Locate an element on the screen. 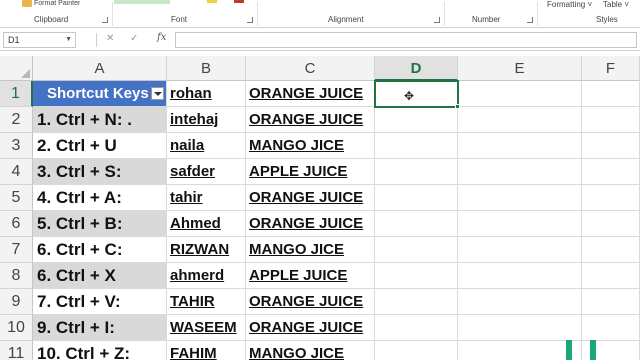 The image size is (640, 360). clipboard-launcher-icon is located at coordinates (105, 20).